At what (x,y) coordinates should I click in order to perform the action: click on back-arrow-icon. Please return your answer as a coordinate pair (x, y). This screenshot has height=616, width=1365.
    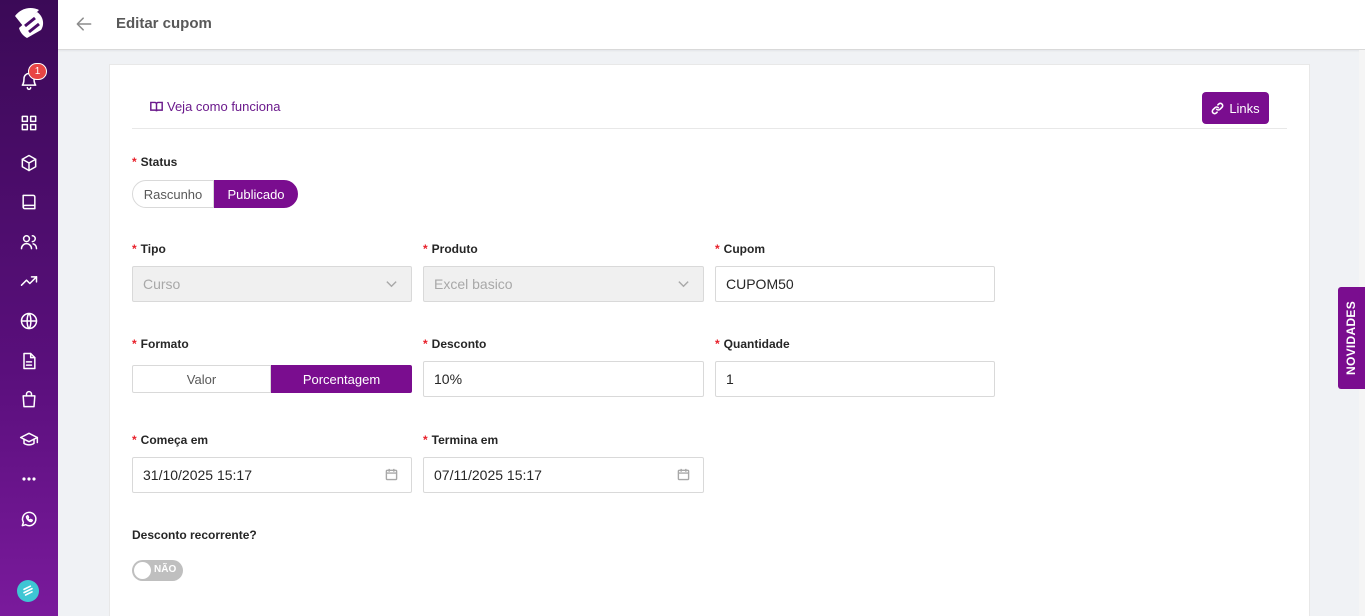
    Looking at the image, I should click on (85, 25).